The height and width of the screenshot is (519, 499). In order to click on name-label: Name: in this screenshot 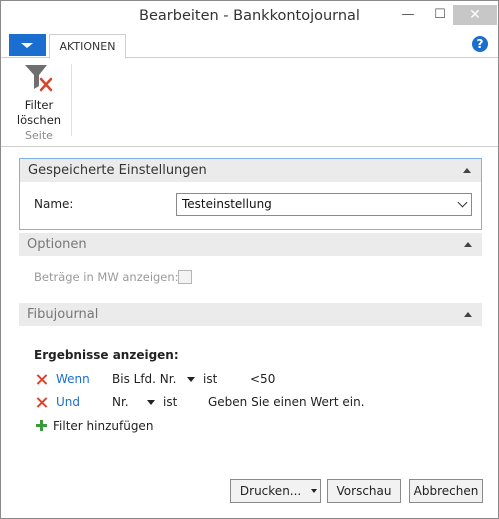, I will do `click(54, 204)`.